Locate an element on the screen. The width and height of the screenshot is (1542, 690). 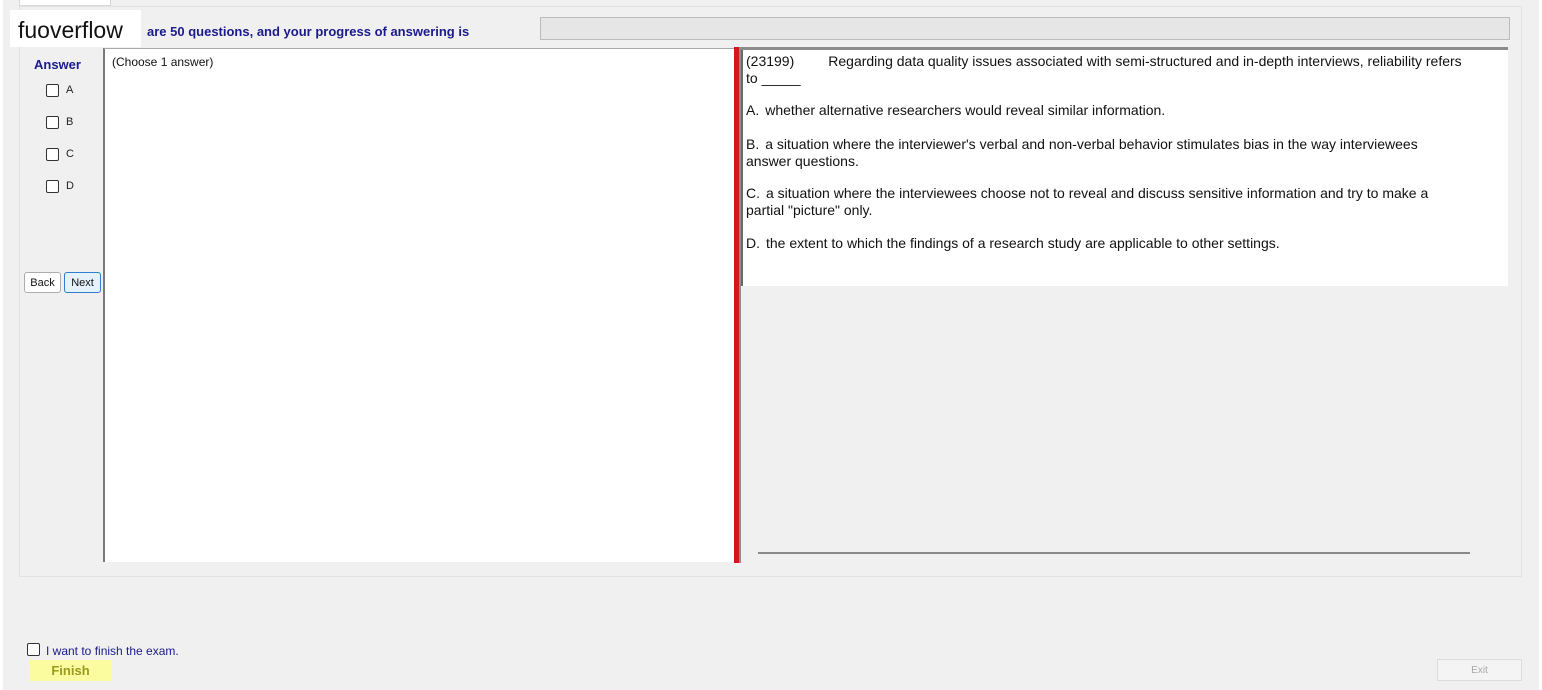
next-button: Next is located at coordinates (82, 282).